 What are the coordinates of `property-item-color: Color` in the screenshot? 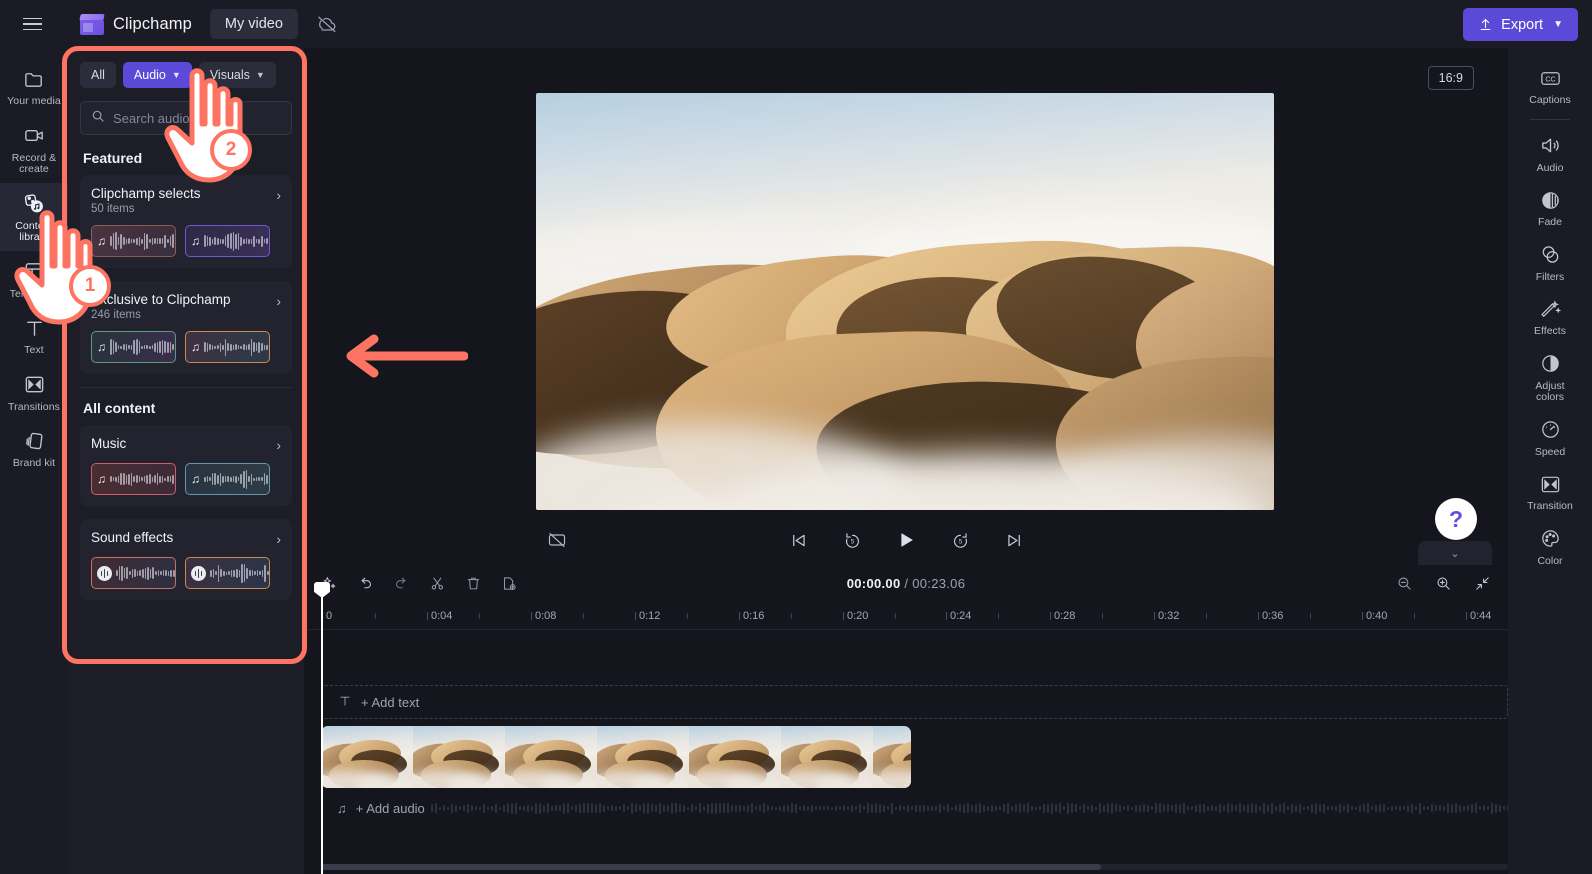 It's located at (1550, 546).